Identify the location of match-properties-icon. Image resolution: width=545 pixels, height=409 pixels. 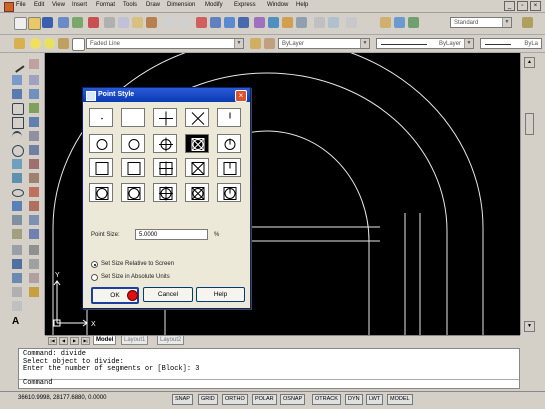
(151, 22).